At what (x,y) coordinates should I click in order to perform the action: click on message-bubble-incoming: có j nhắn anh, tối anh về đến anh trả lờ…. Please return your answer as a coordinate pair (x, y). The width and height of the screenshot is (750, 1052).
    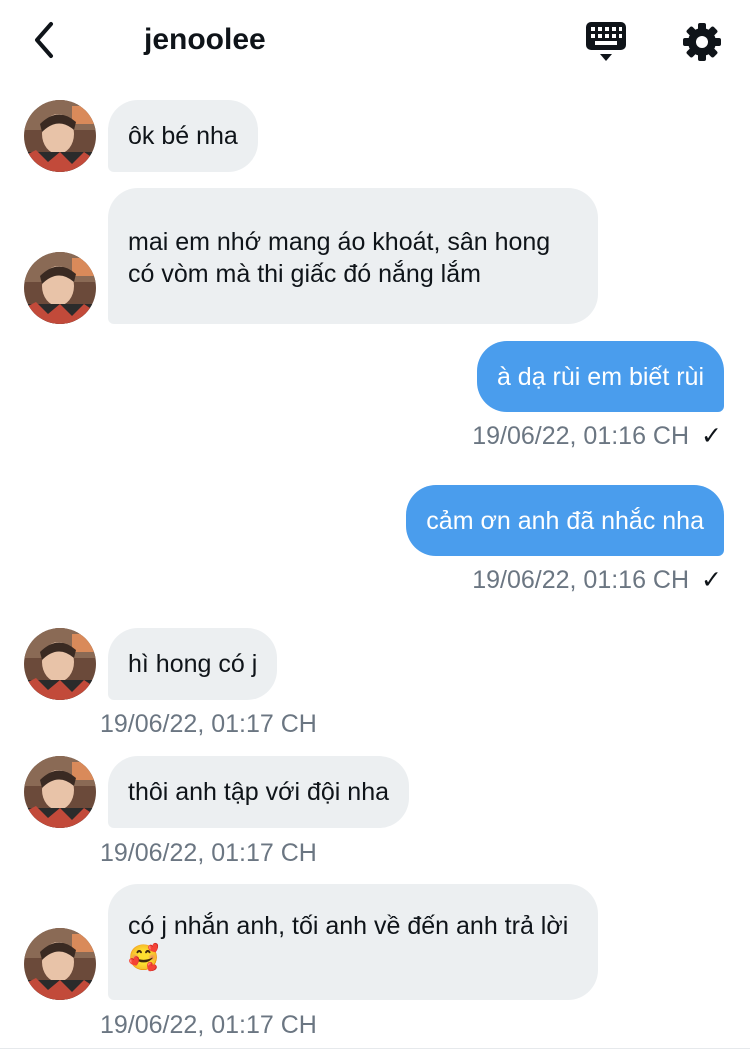
    Looking at the image, I should click on (353, 942).